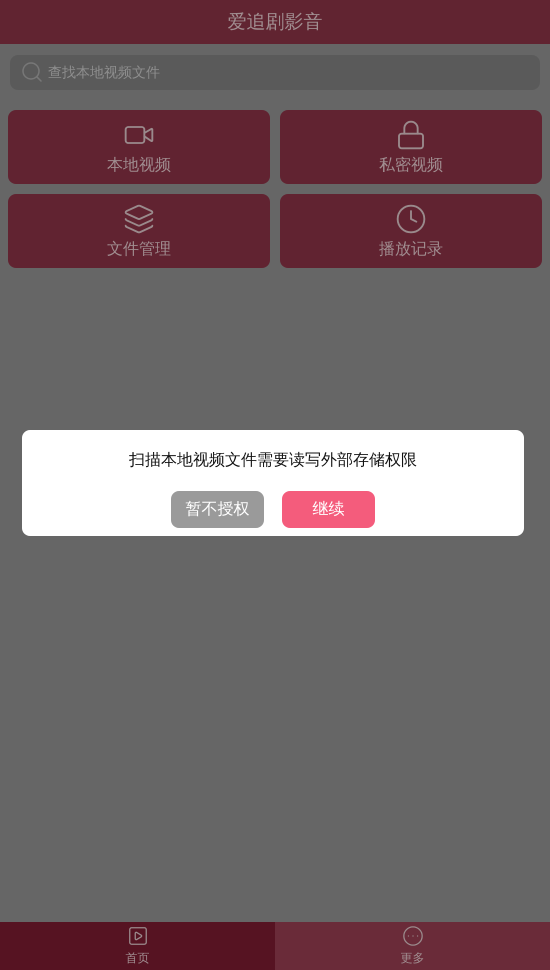  I want to click on continue-button: 继续, so click(328, 509).